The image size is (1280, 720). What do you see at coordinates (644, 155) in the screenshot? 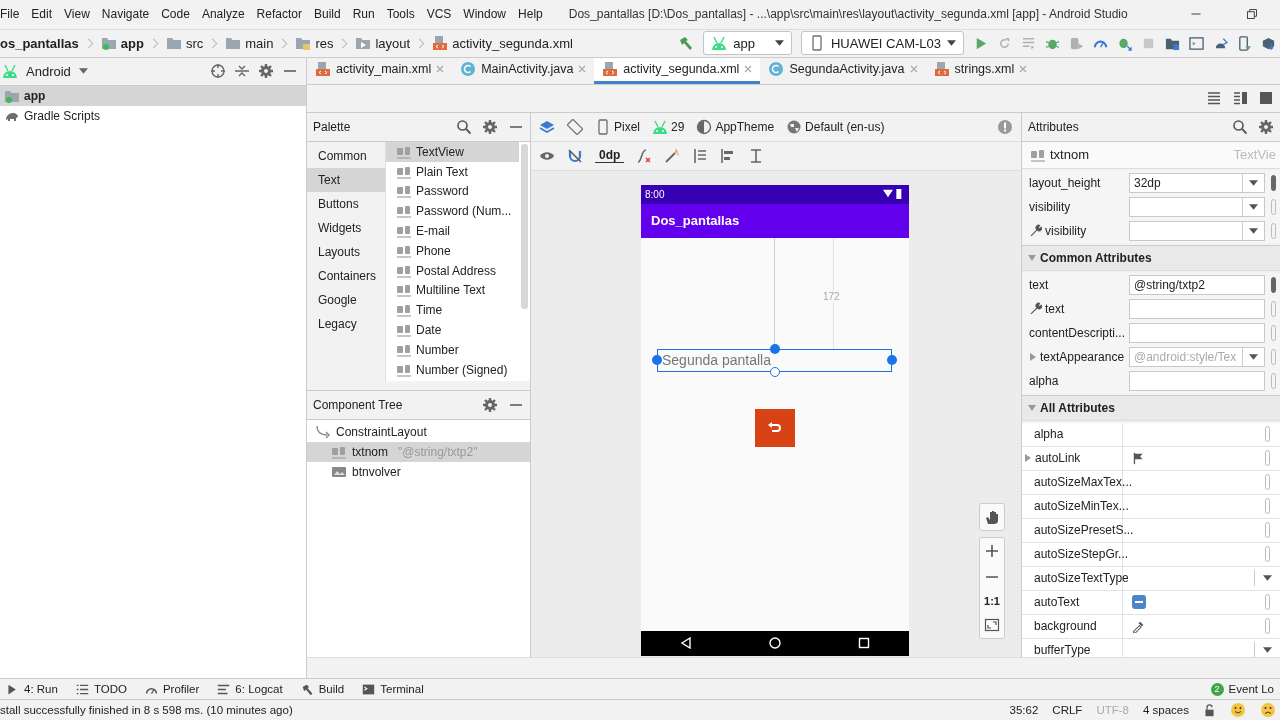
I see `clear-constraints-icon` at bounding box center [644, 155].